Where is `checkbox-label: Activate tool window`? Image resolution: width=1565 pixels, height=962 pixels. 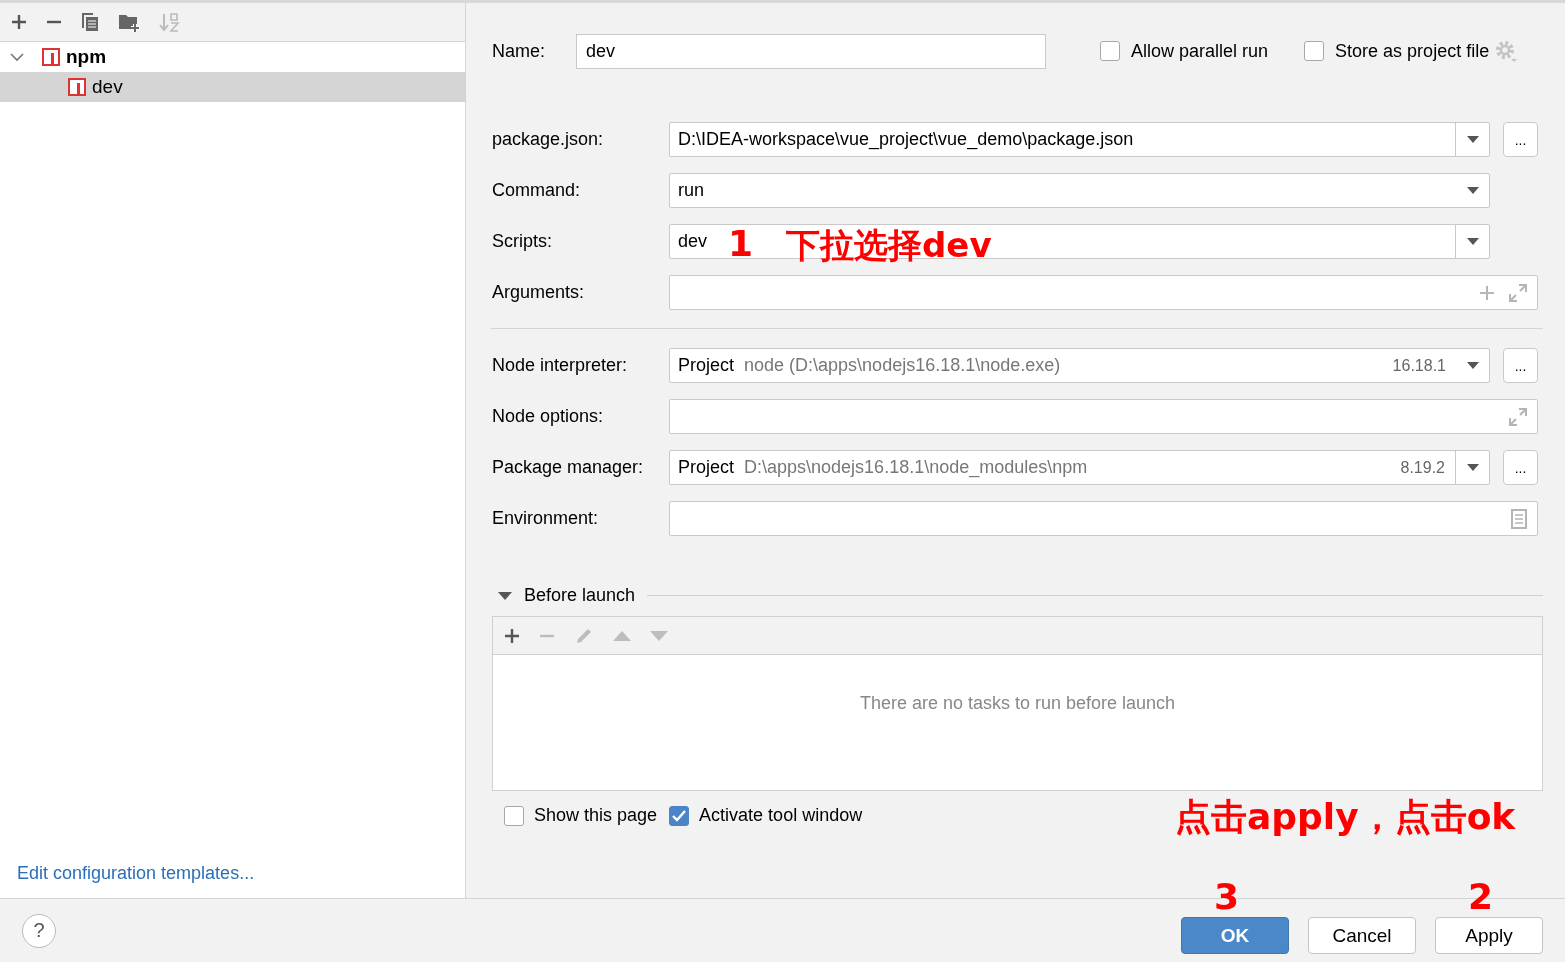
checkbox-label: Activate tool window is located at coordinates (781, 815).